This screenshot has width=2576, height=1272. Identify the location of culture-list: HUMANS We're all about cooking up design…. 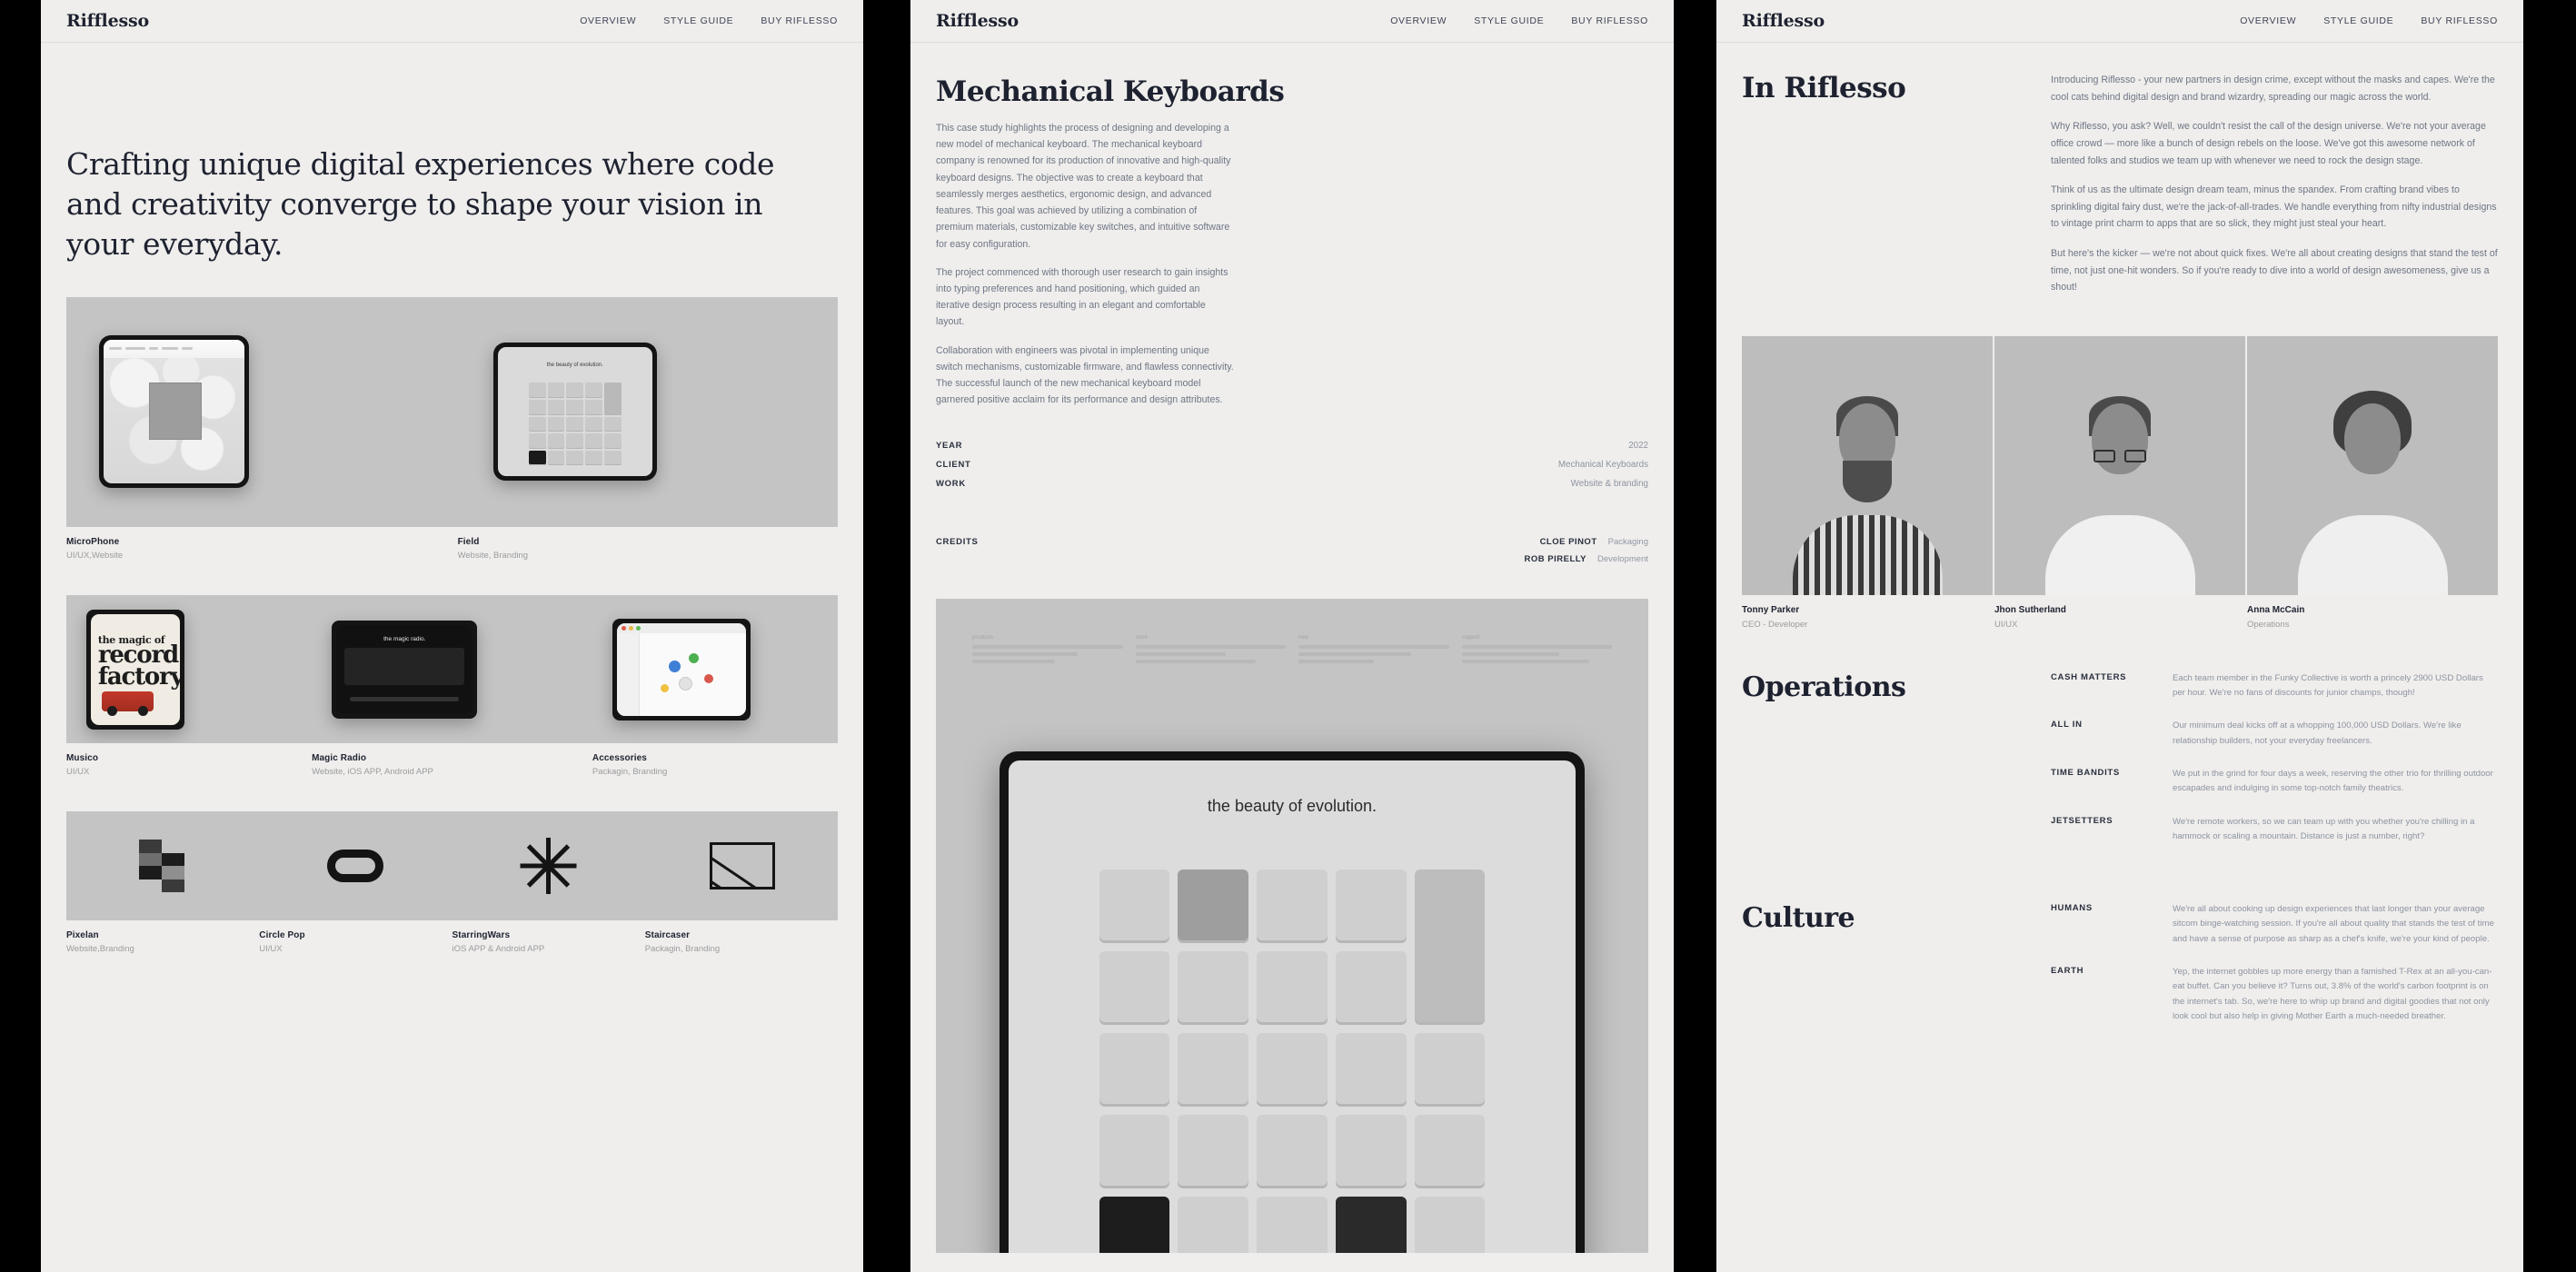
(2274, 972).